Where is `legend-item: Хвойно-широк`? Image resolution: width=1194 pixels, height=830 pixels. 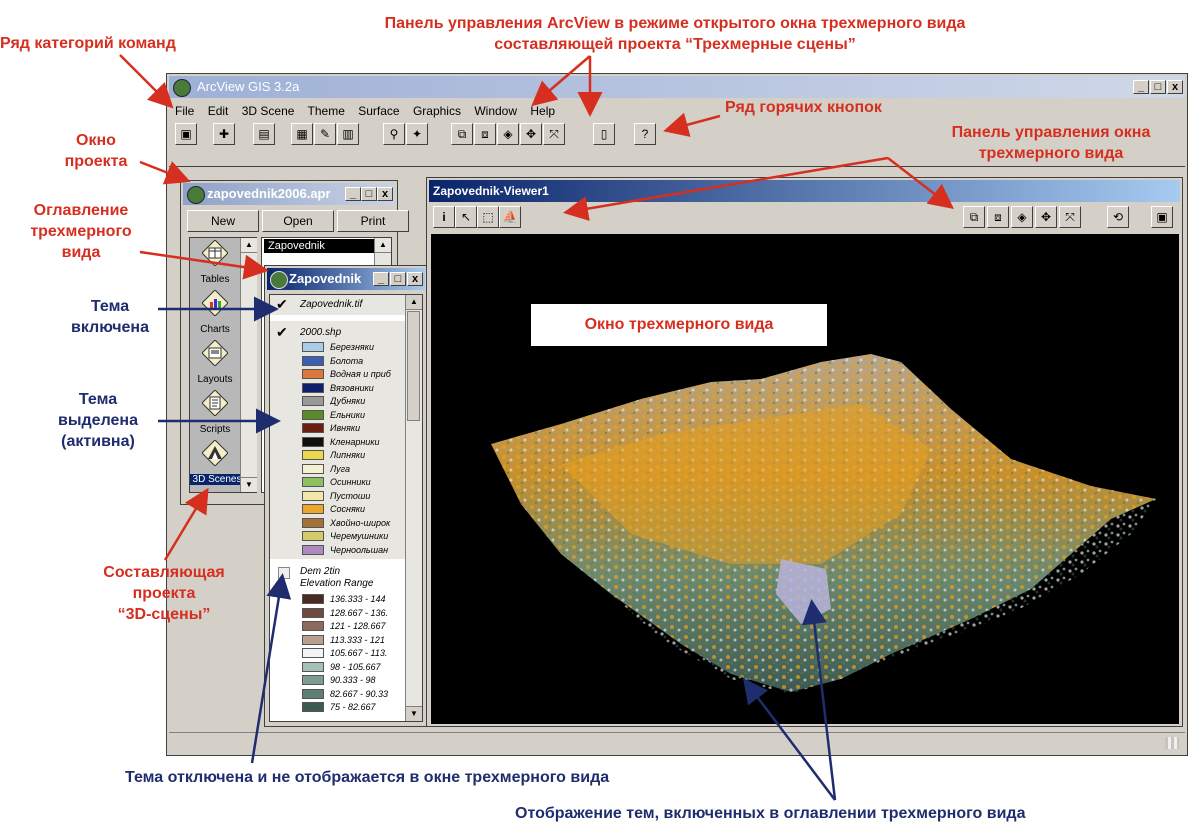
legend-item: Хвойно-широк is located at coordinates (345, 523).